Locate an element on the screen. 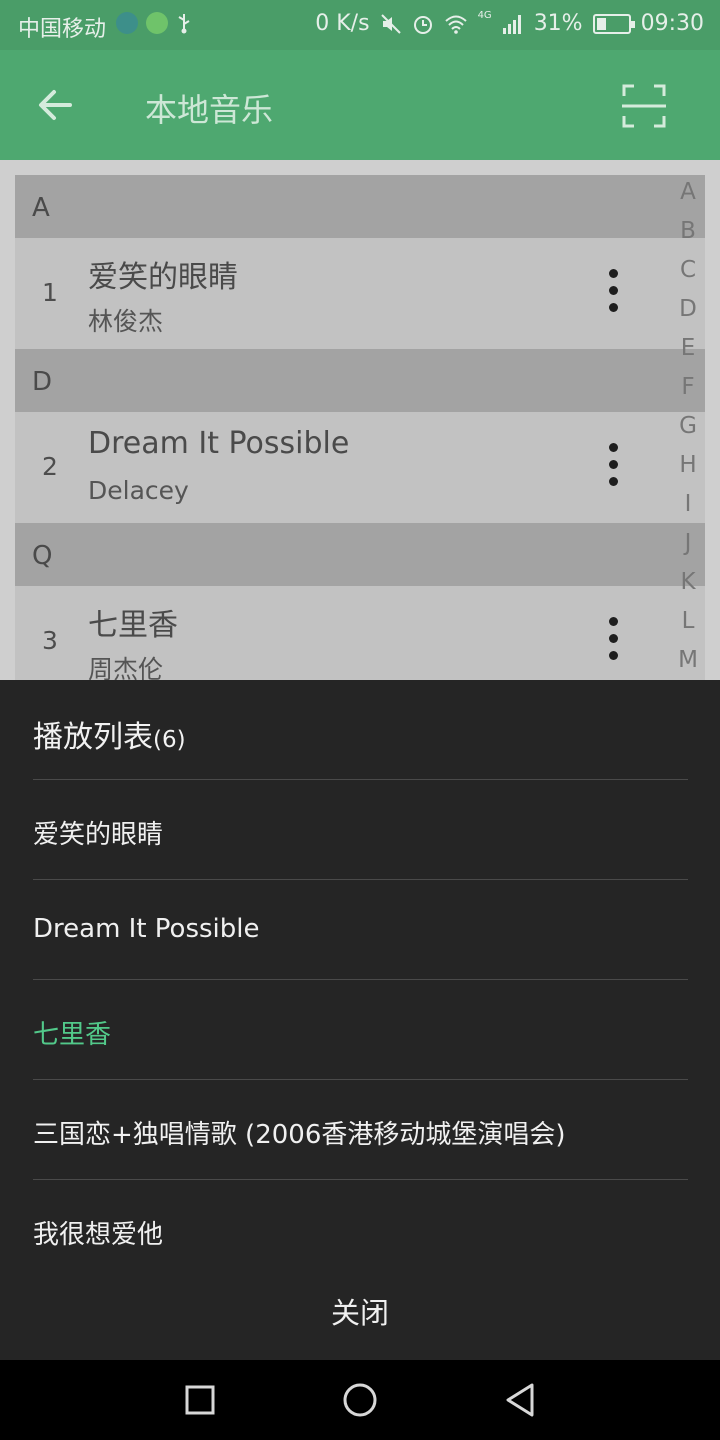 Image resolution: width=720 pixels, height=1440 pixels. song-row: 2 Dream It Possible Delacey is located at coordinates (360, 467).